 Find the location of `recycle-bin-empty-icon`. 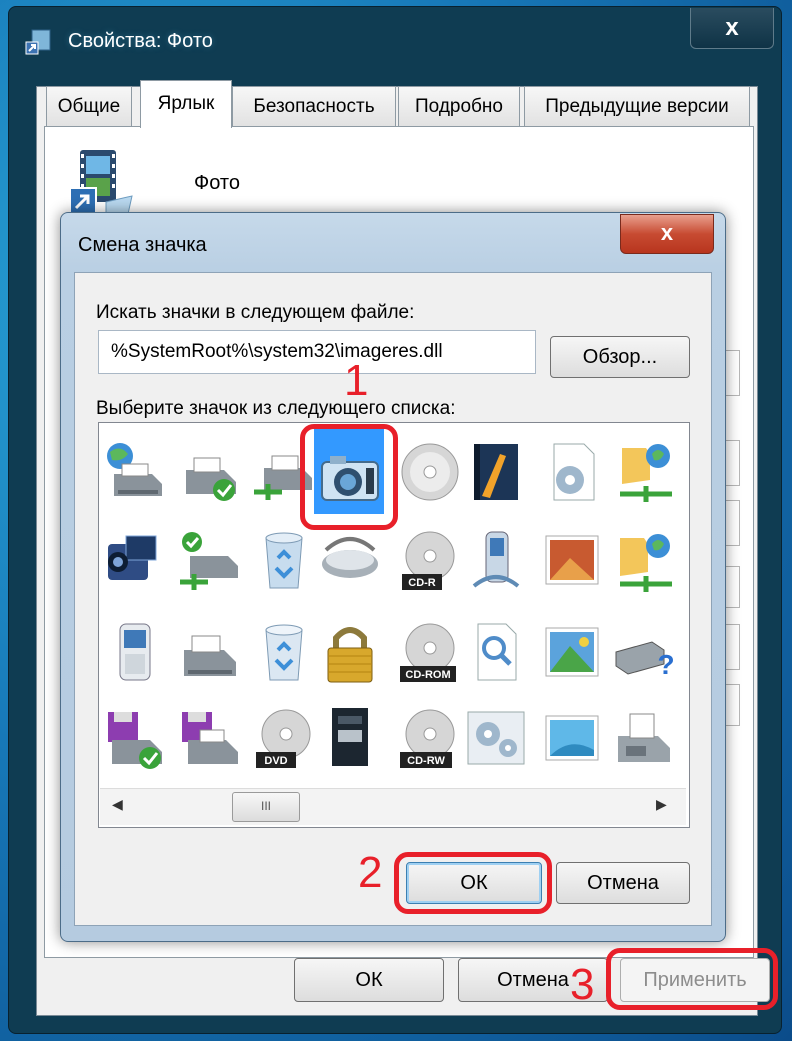

recycle-bin-empty-icon is located at coordinates (284, 652).